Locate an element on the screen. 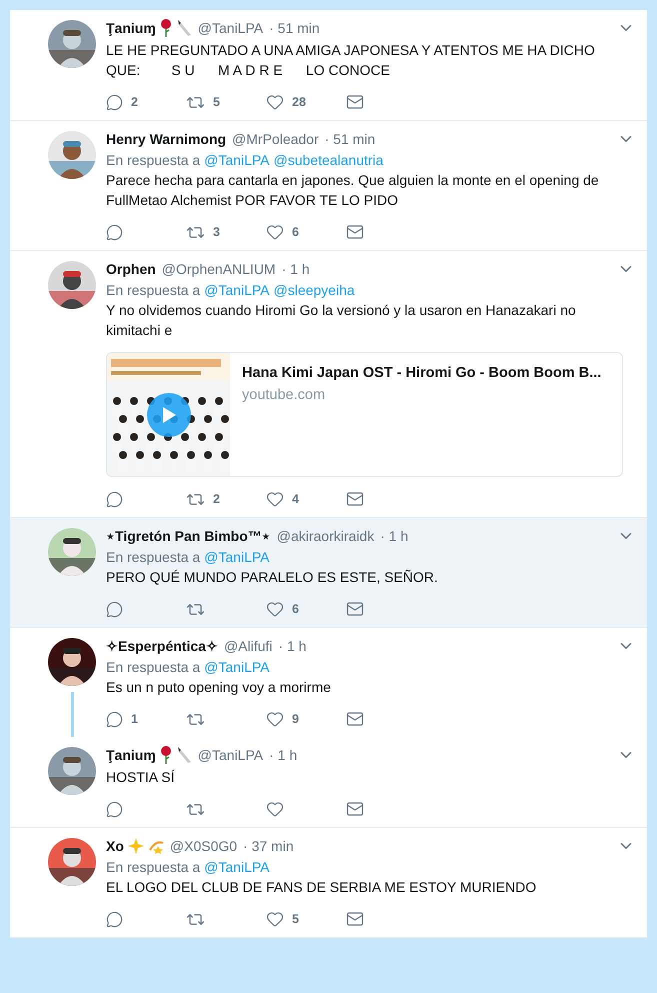  play-icon is located at coordinates (169, 415).